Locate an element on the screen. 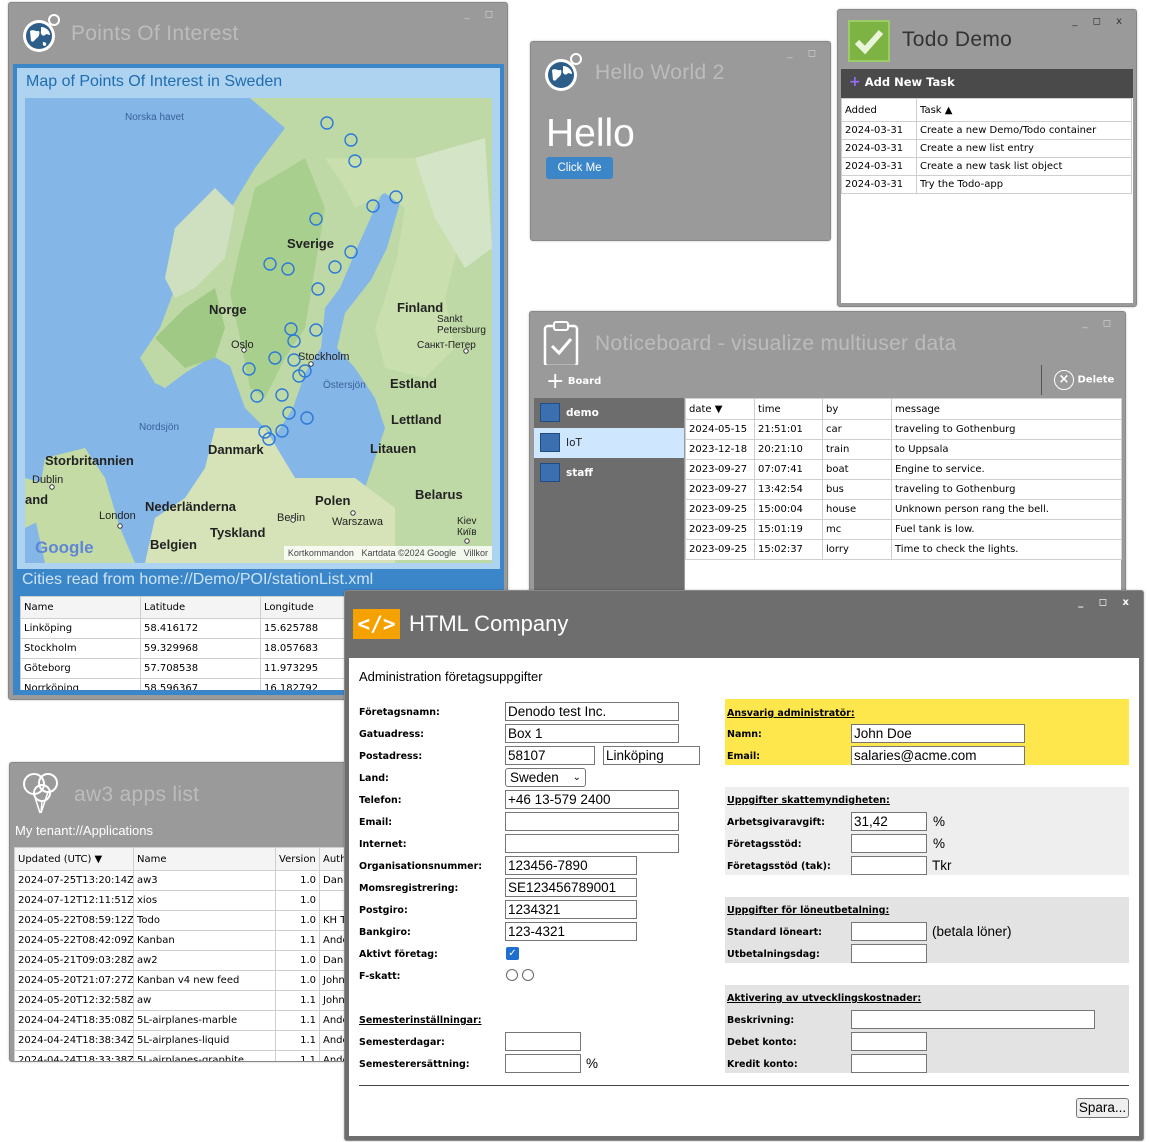  col-header: Name is located at coordinates (80, 607).